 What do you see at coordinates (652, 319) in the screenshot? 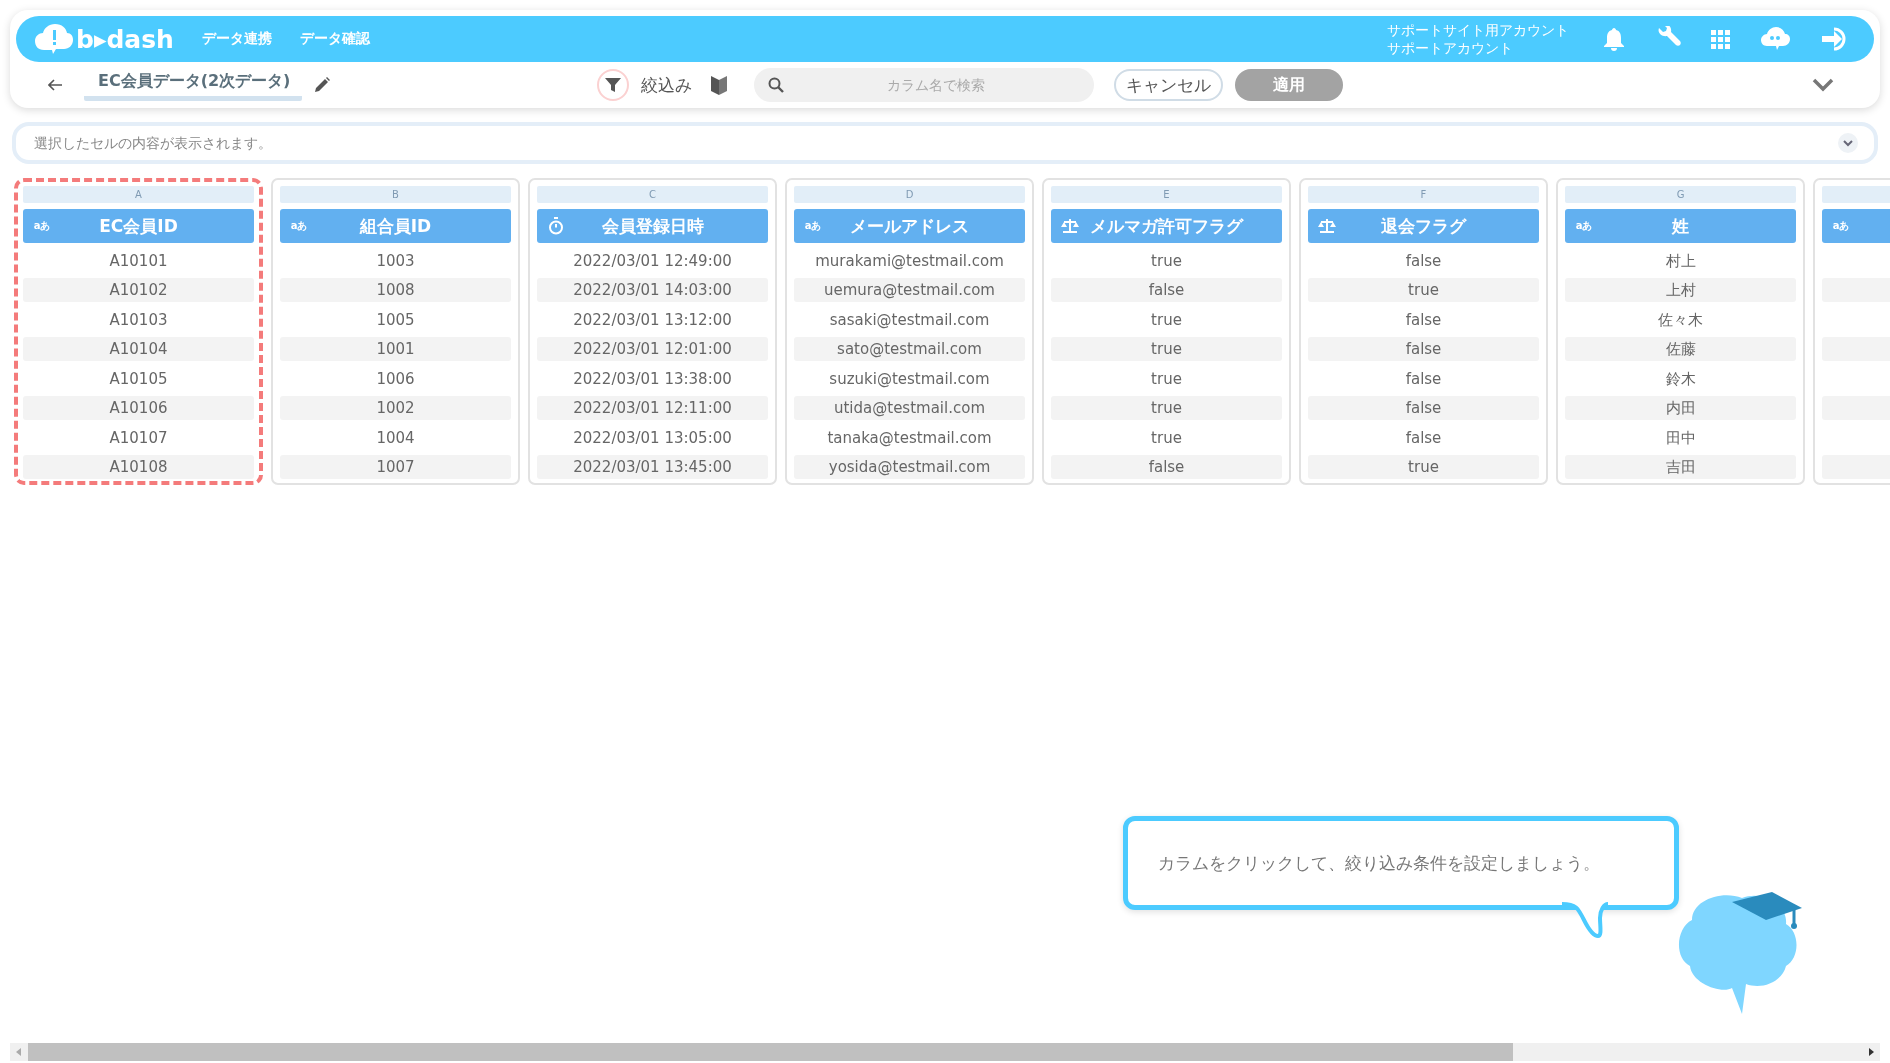
I see `table-cell: 2022/03/01 13:12:00` at bounding box center [652, 319].